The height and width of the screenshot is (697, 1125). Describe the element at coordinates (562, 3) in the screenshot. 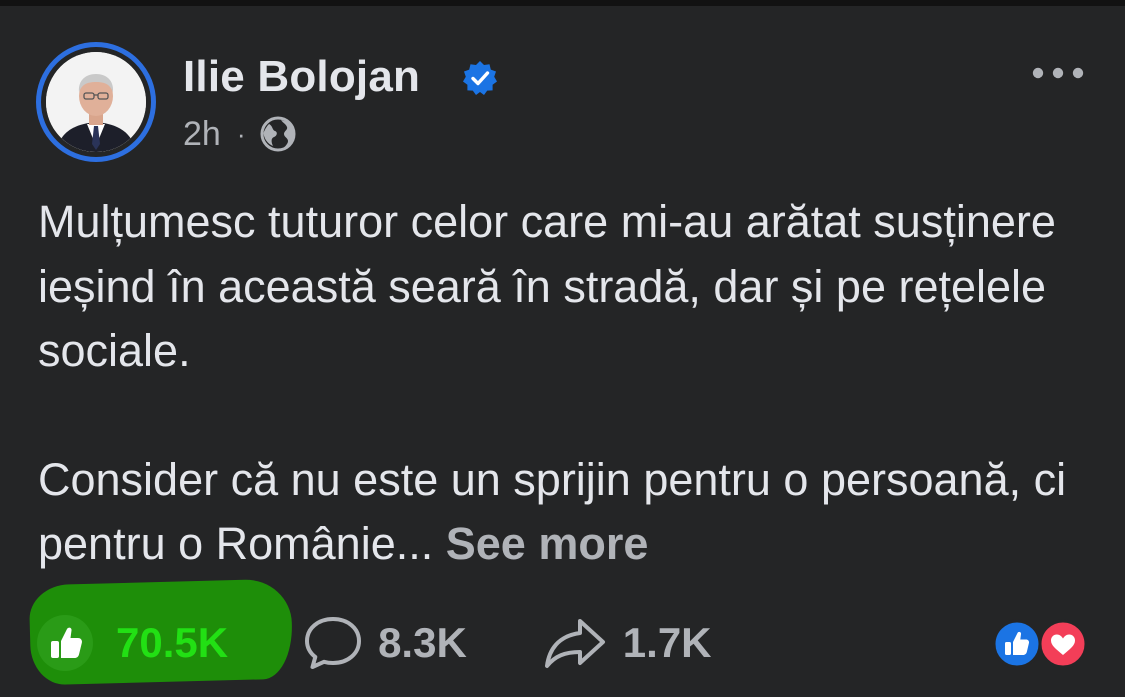

I see `top-edge` at that location.